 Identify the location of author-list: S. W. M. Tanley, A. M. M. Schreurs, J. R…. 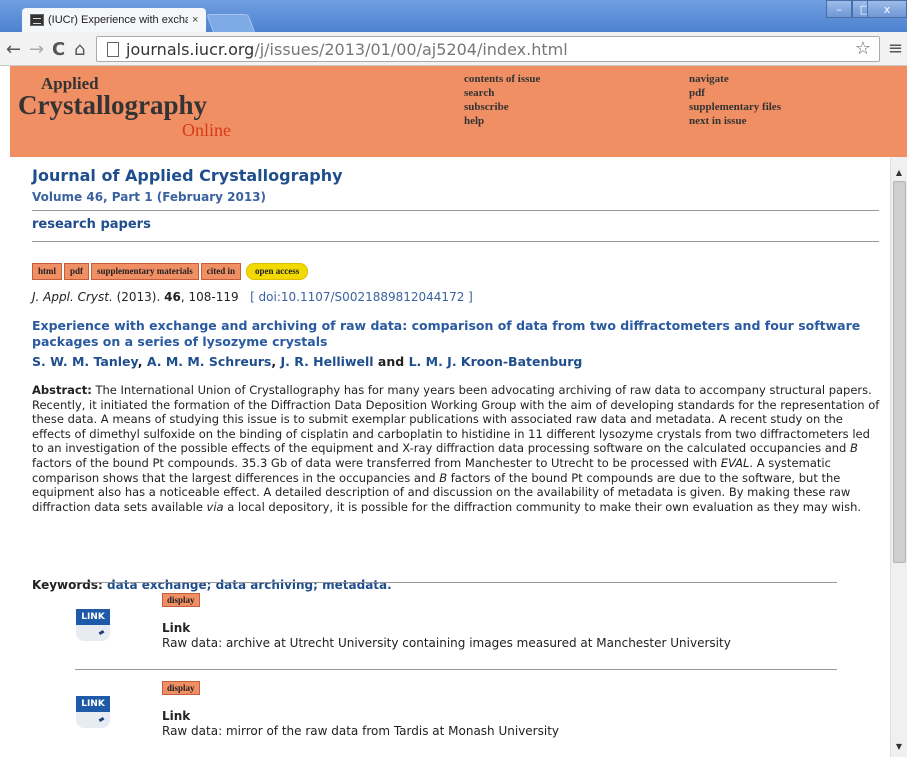
(307, 361).